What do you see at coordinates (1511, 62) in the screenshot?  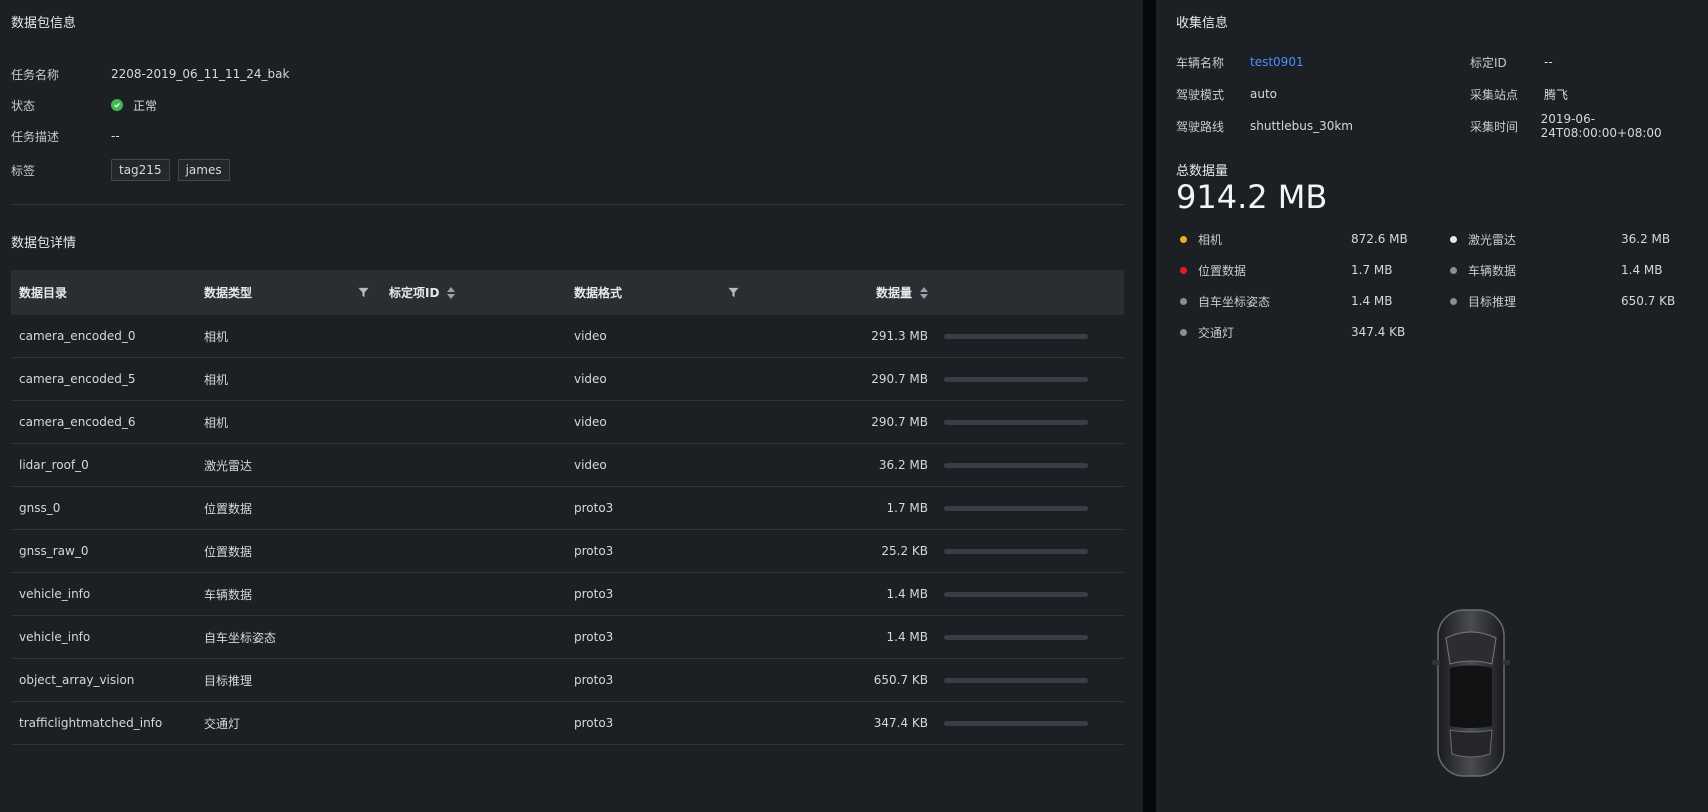 I see `calib-id-field: 标定ID --` at bounding box center [1511, 62].